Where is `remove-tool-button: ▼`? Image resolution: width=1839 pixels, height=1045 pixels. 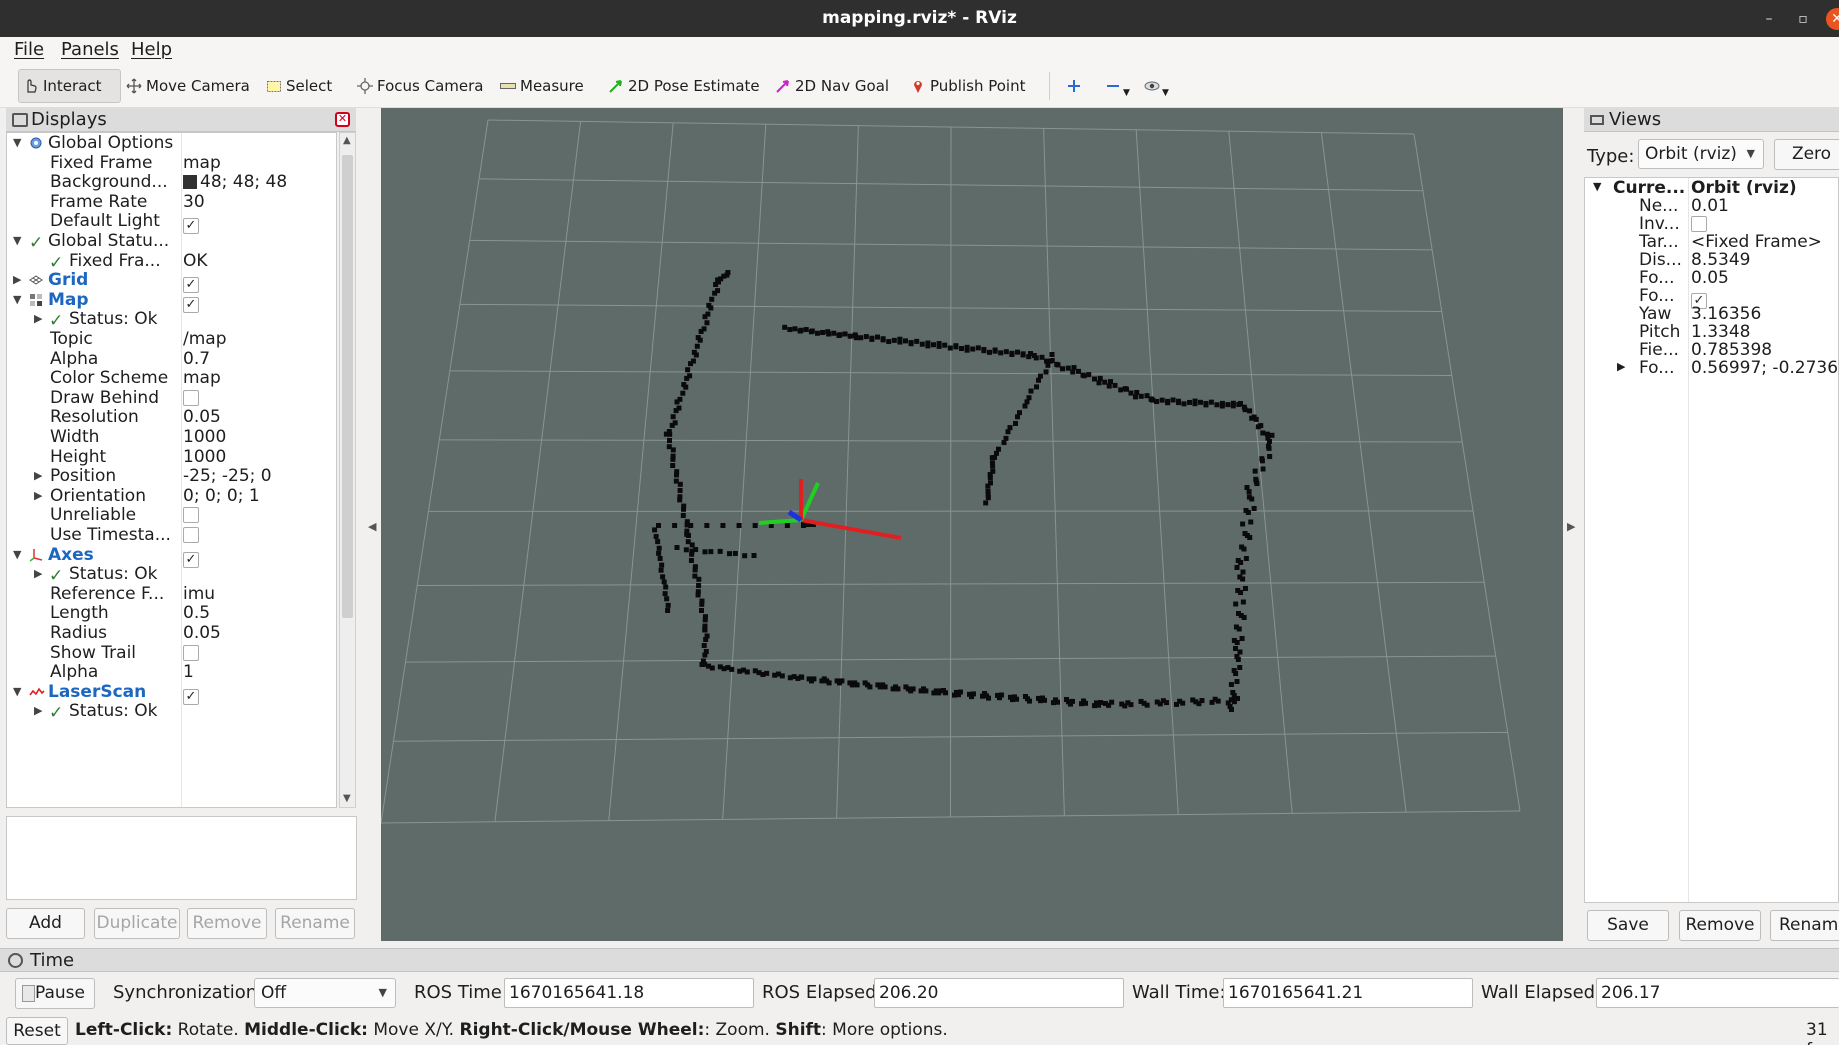
remove-tool-button: ▼ is located at coordinates (1117, 86).